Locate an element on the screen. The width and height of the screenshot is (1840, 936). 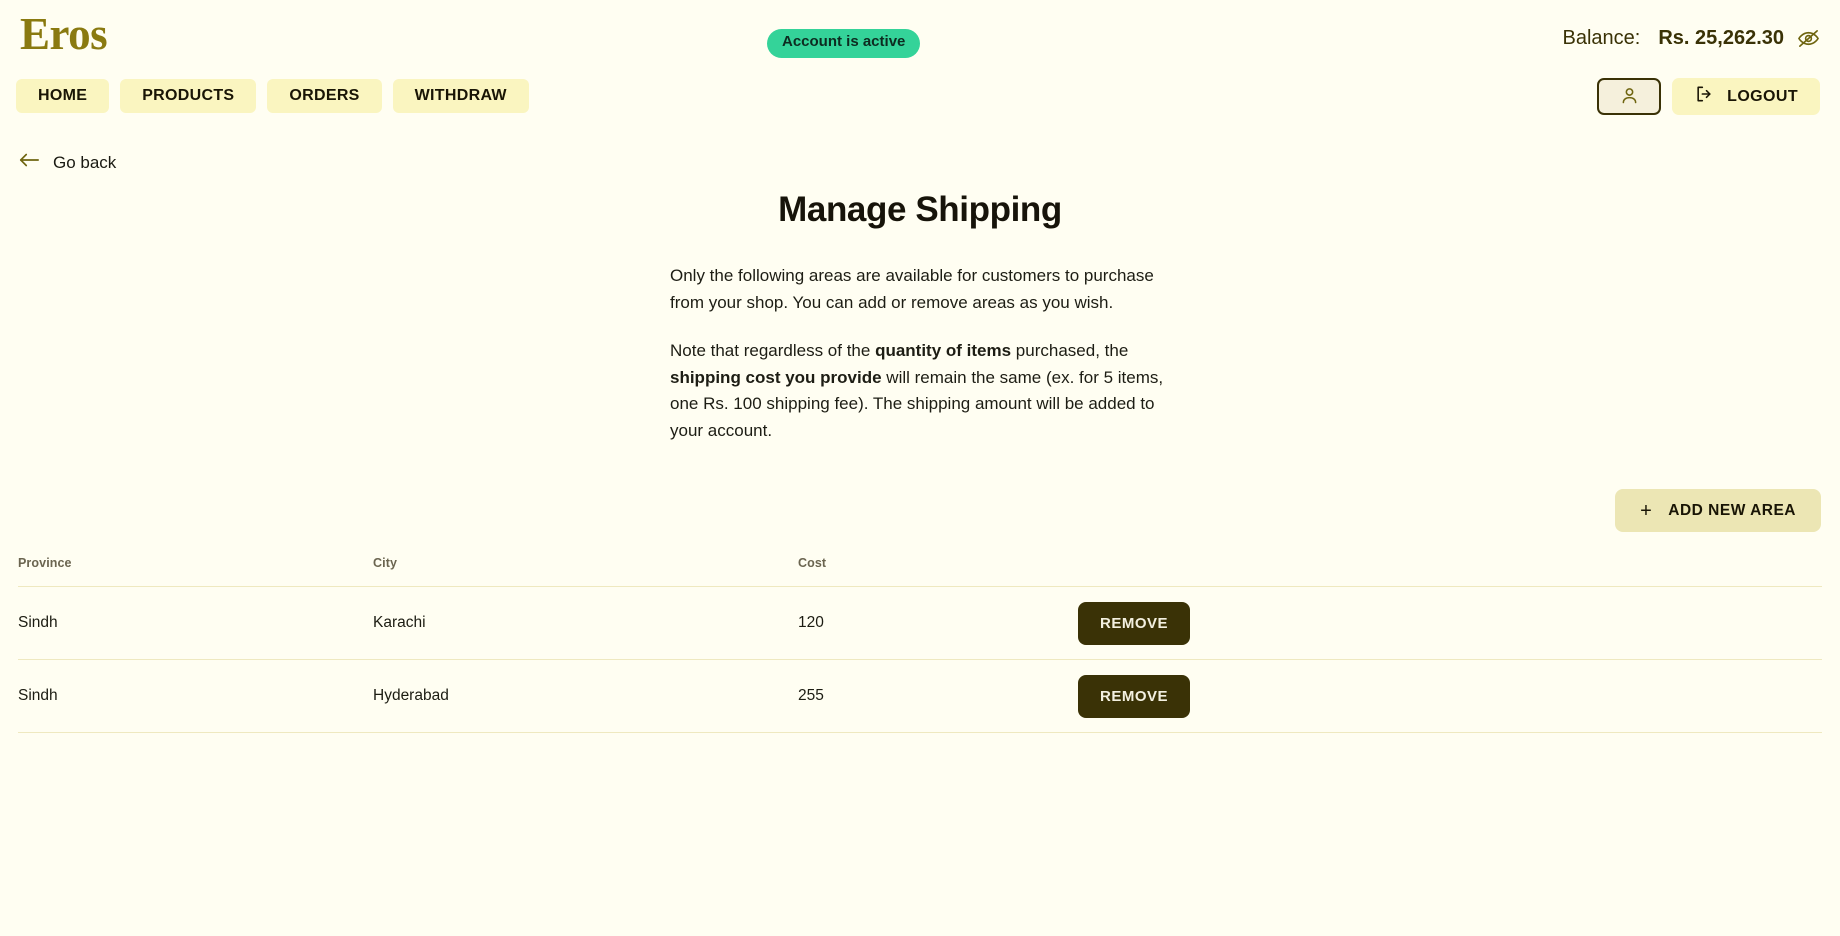
table-row: Sindh Hyderabad 255 REMOVE is located at coordinates (920, 697).